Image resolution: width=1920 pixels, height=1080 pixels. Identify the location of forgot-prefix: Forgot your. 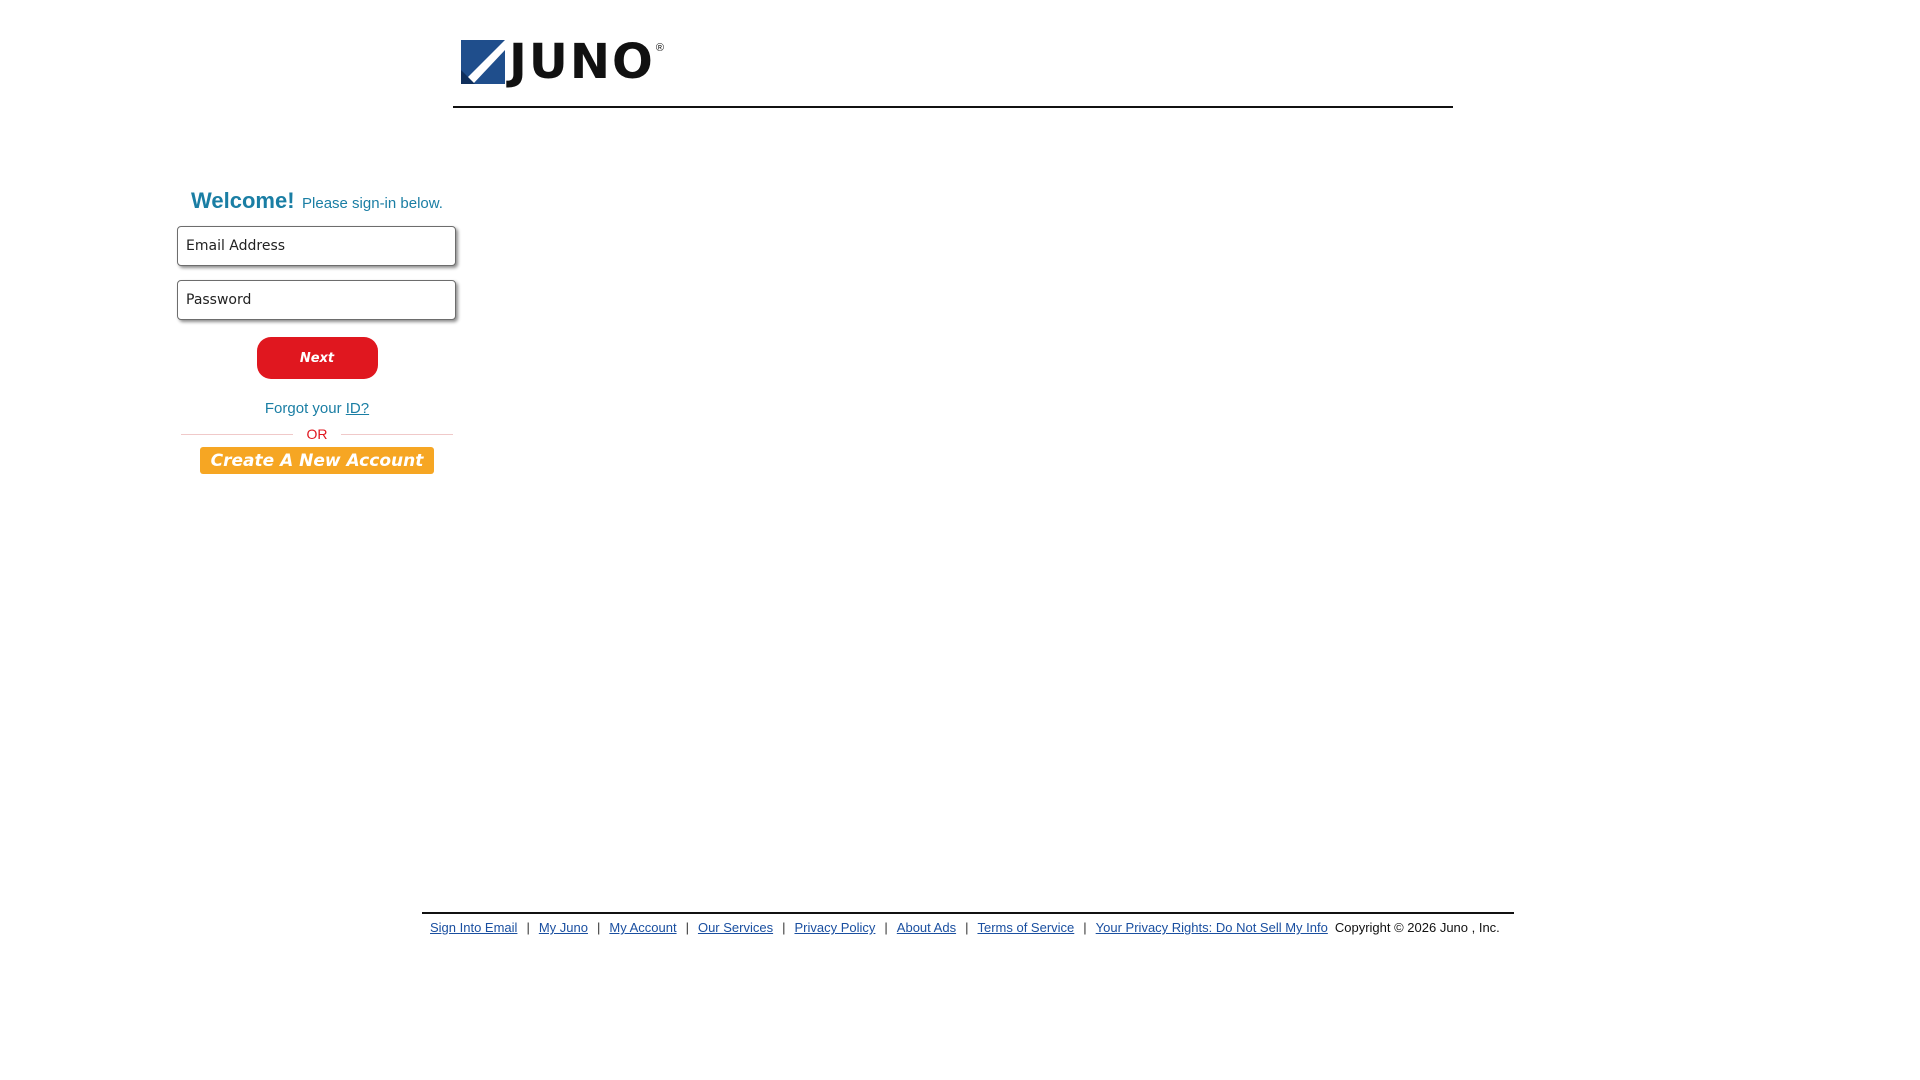
(303, 408).